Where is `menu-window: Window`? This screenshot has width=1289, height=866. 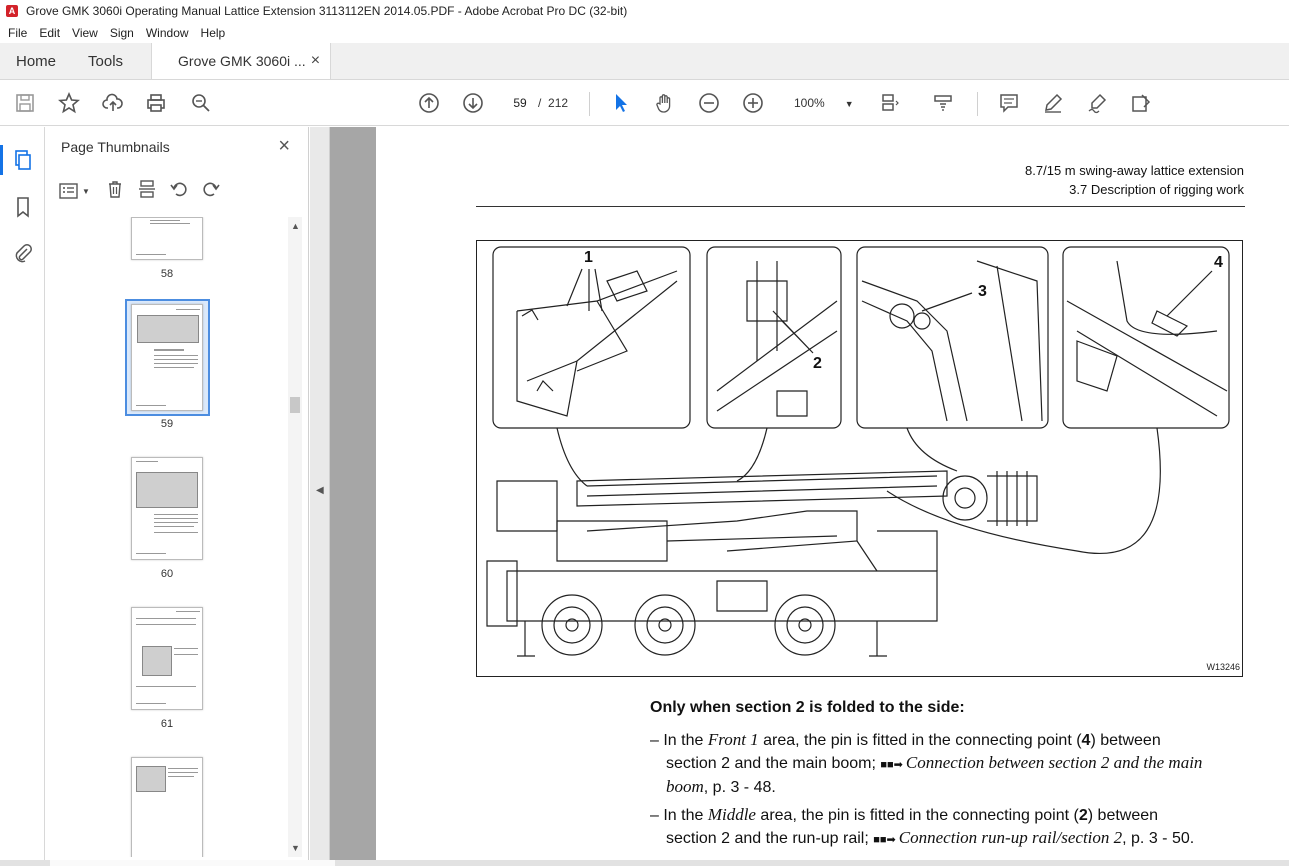 menu-window: Window is located at coordinates (167, 33).